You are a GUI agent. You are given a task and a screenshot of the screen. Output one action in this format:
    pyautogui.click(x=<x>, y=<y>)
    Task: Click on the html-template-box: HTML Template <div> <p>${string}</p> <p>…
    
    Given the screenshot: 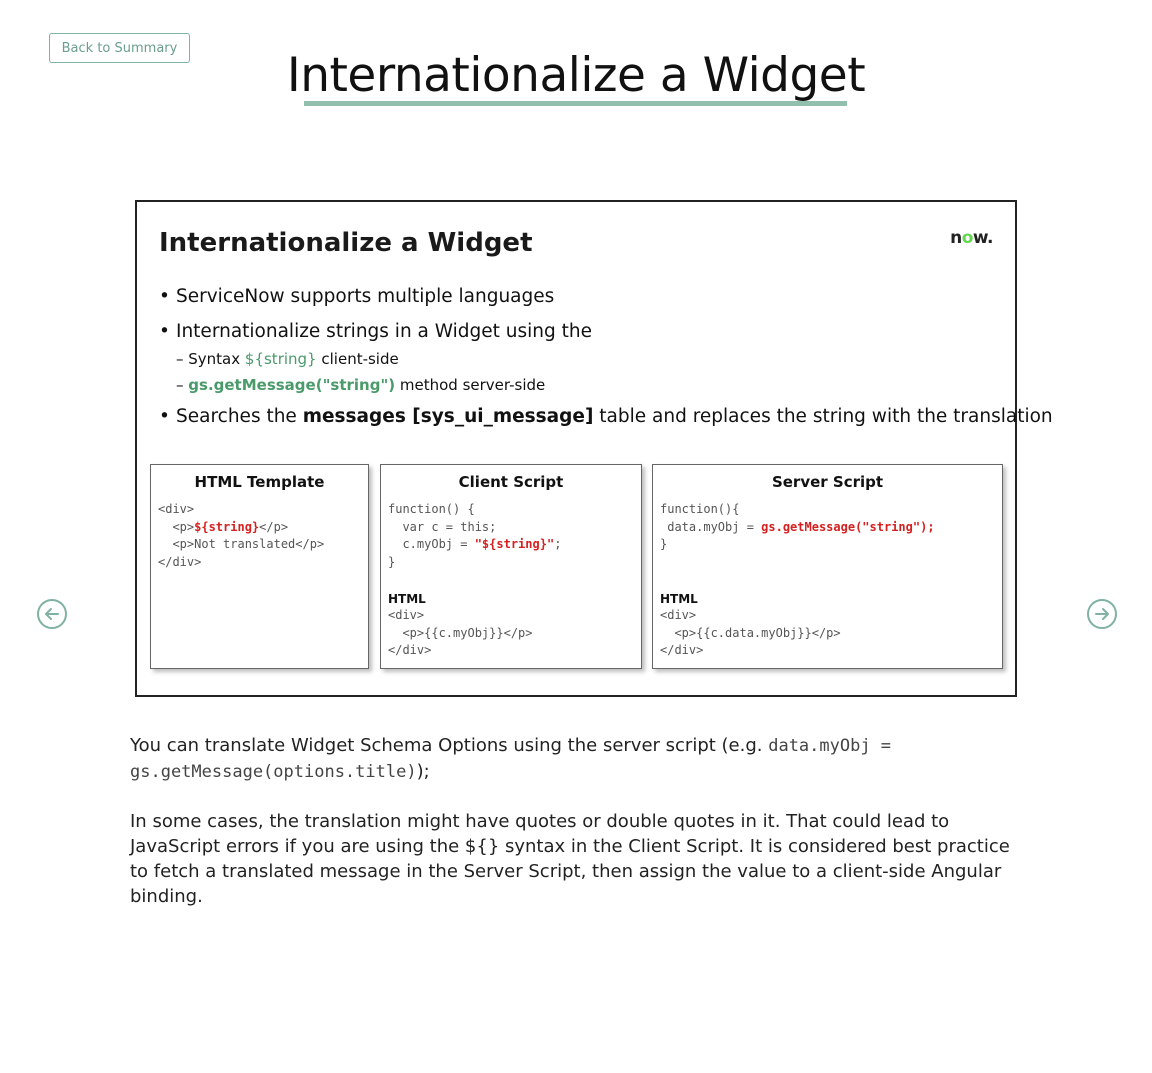 What is the action you would take?
    pyautogui.click(x=259, y=566)
    